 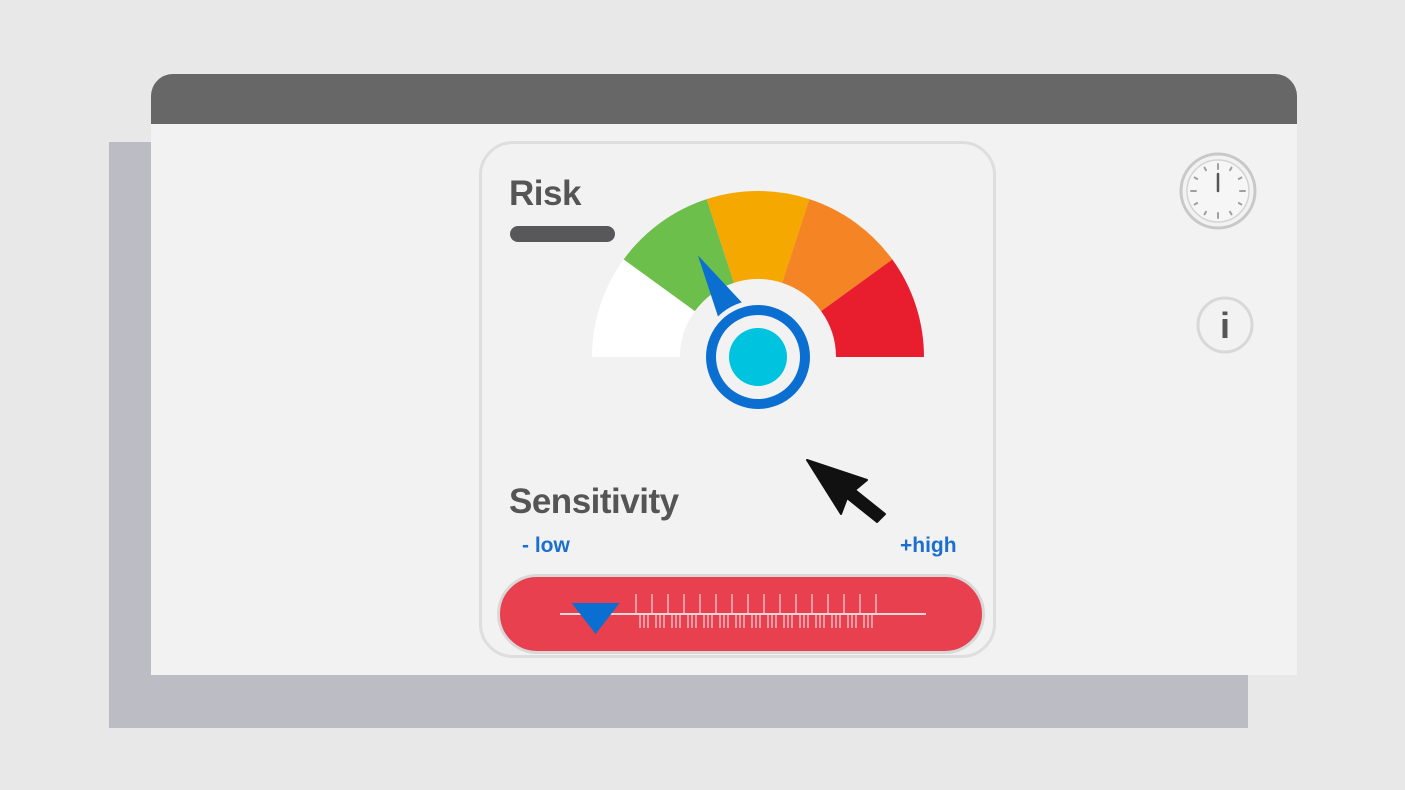 What do you see at coordinates (546, 545) in the screenshot?
I see `sensitivity-low-label: - low` at bounding box center [546, 545].